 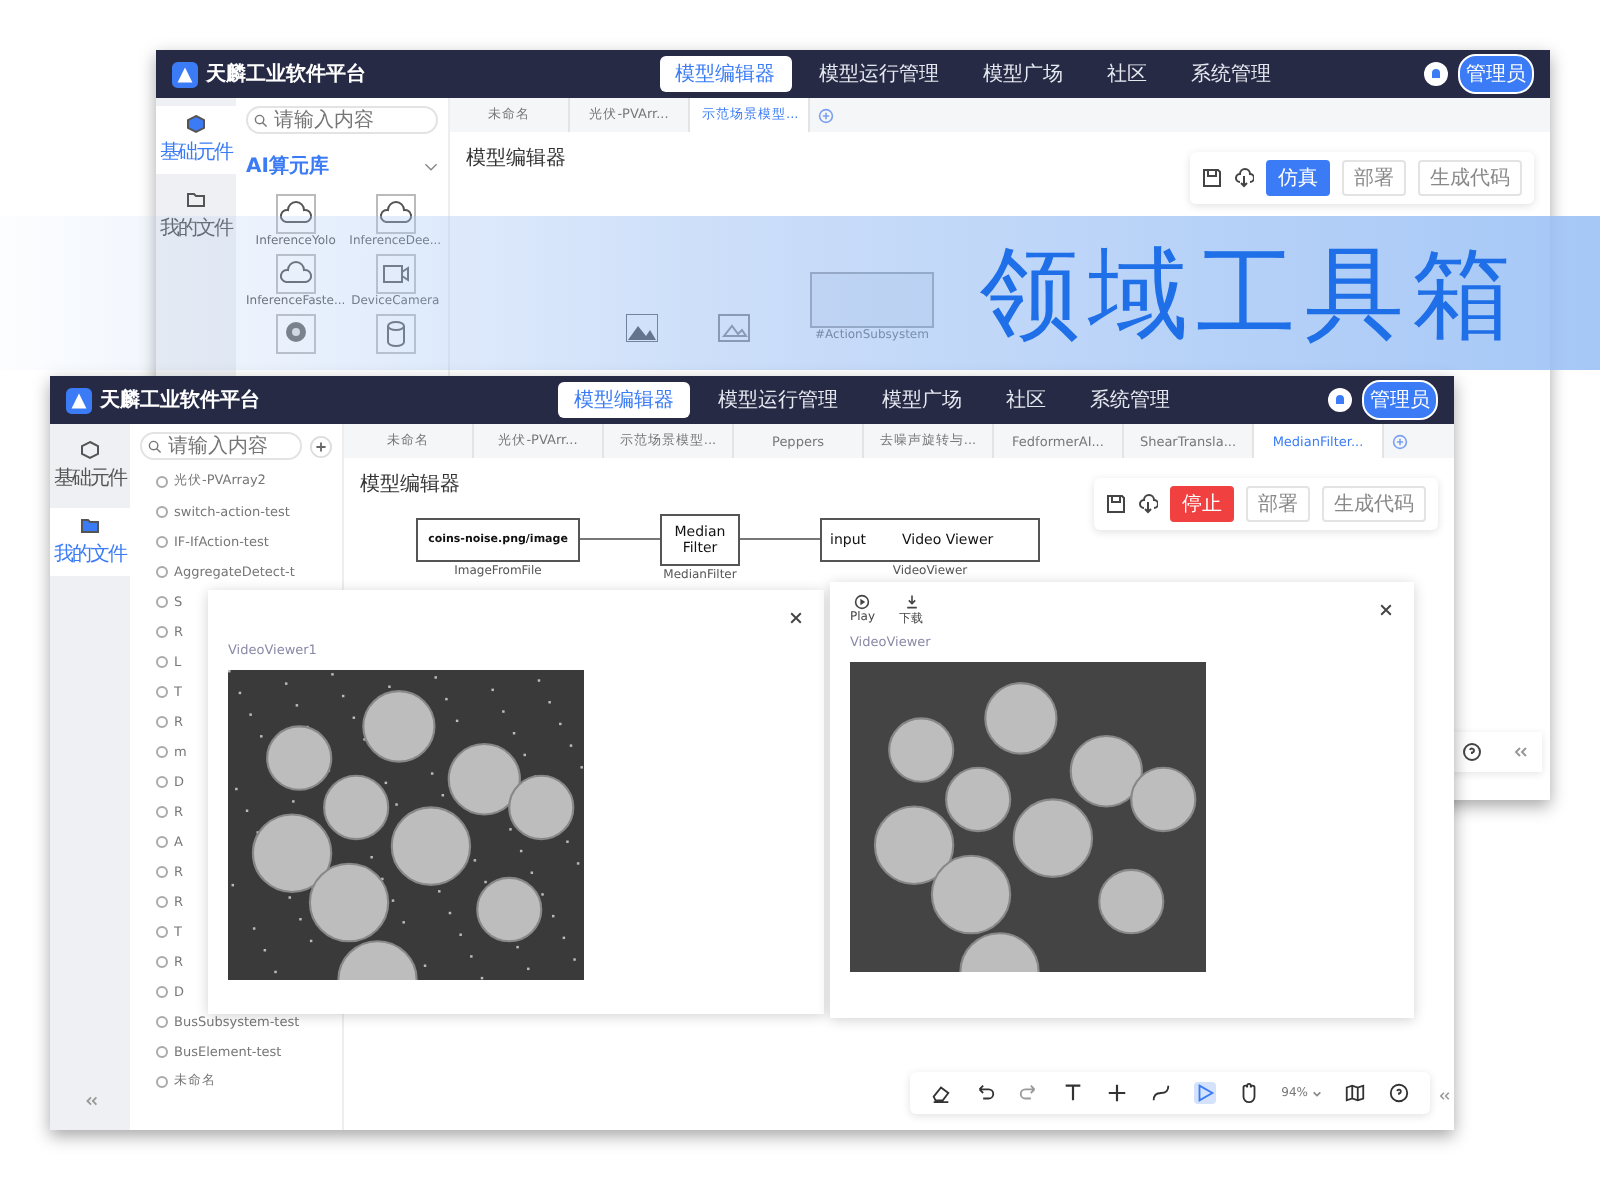 What do you see at coordinates (1250, 293) in the screenshot?
I see `banner-title: 领域工具箱` at bounding box center [1250, 293].